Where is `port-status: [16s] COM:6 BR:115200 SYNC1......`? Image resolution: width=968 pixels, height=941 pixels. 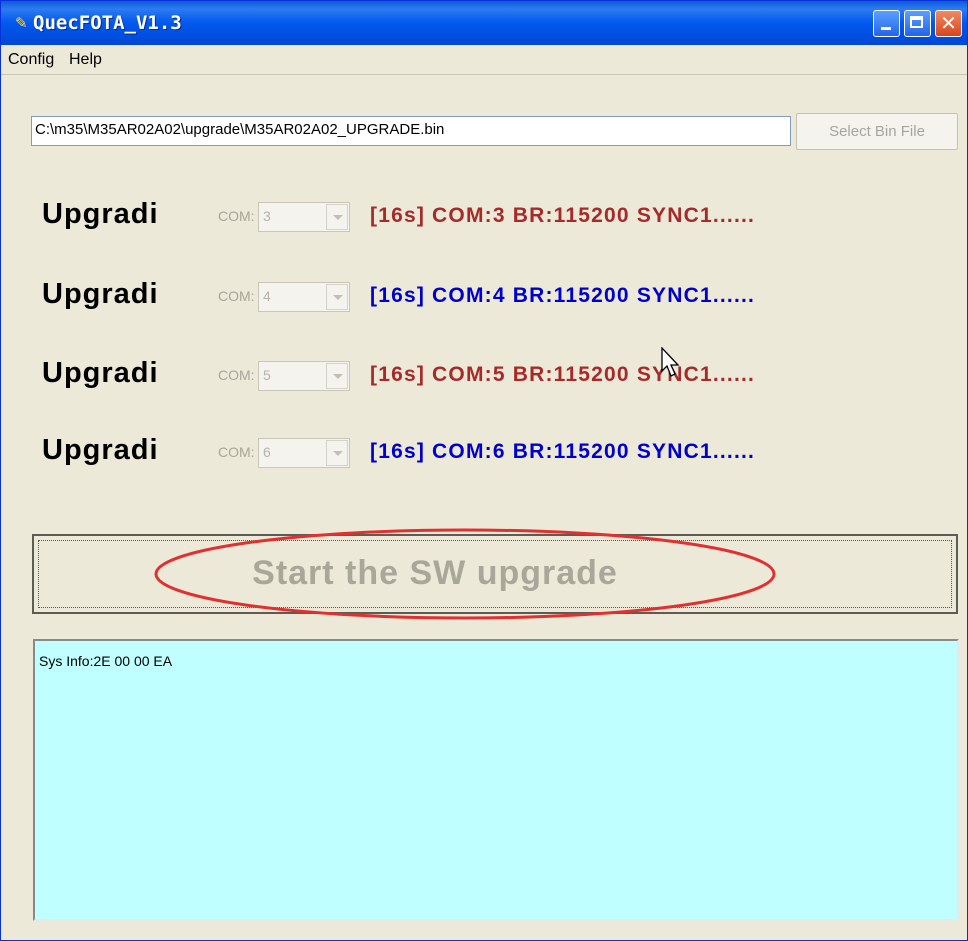
port-status: [16s] COM:6 BR:115200 SYNC1...... is located at coordinates (563, 451).